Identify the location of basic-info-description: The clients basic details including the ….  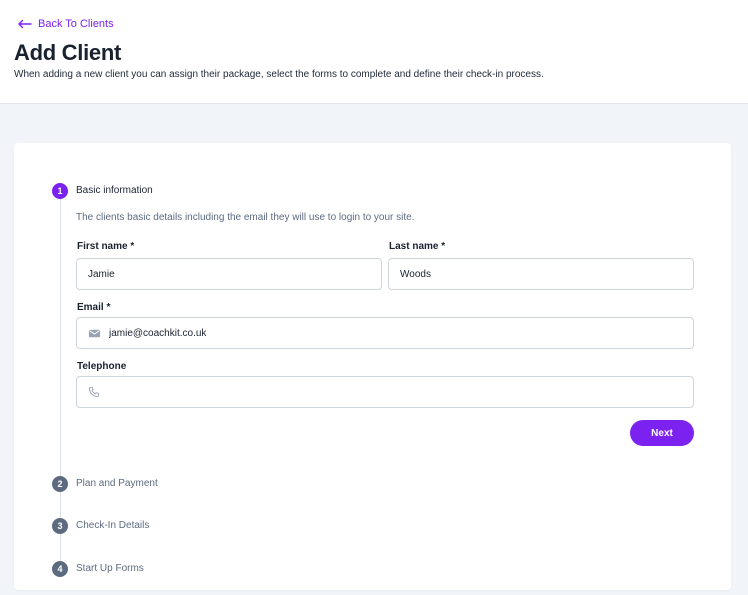
(245, 217).